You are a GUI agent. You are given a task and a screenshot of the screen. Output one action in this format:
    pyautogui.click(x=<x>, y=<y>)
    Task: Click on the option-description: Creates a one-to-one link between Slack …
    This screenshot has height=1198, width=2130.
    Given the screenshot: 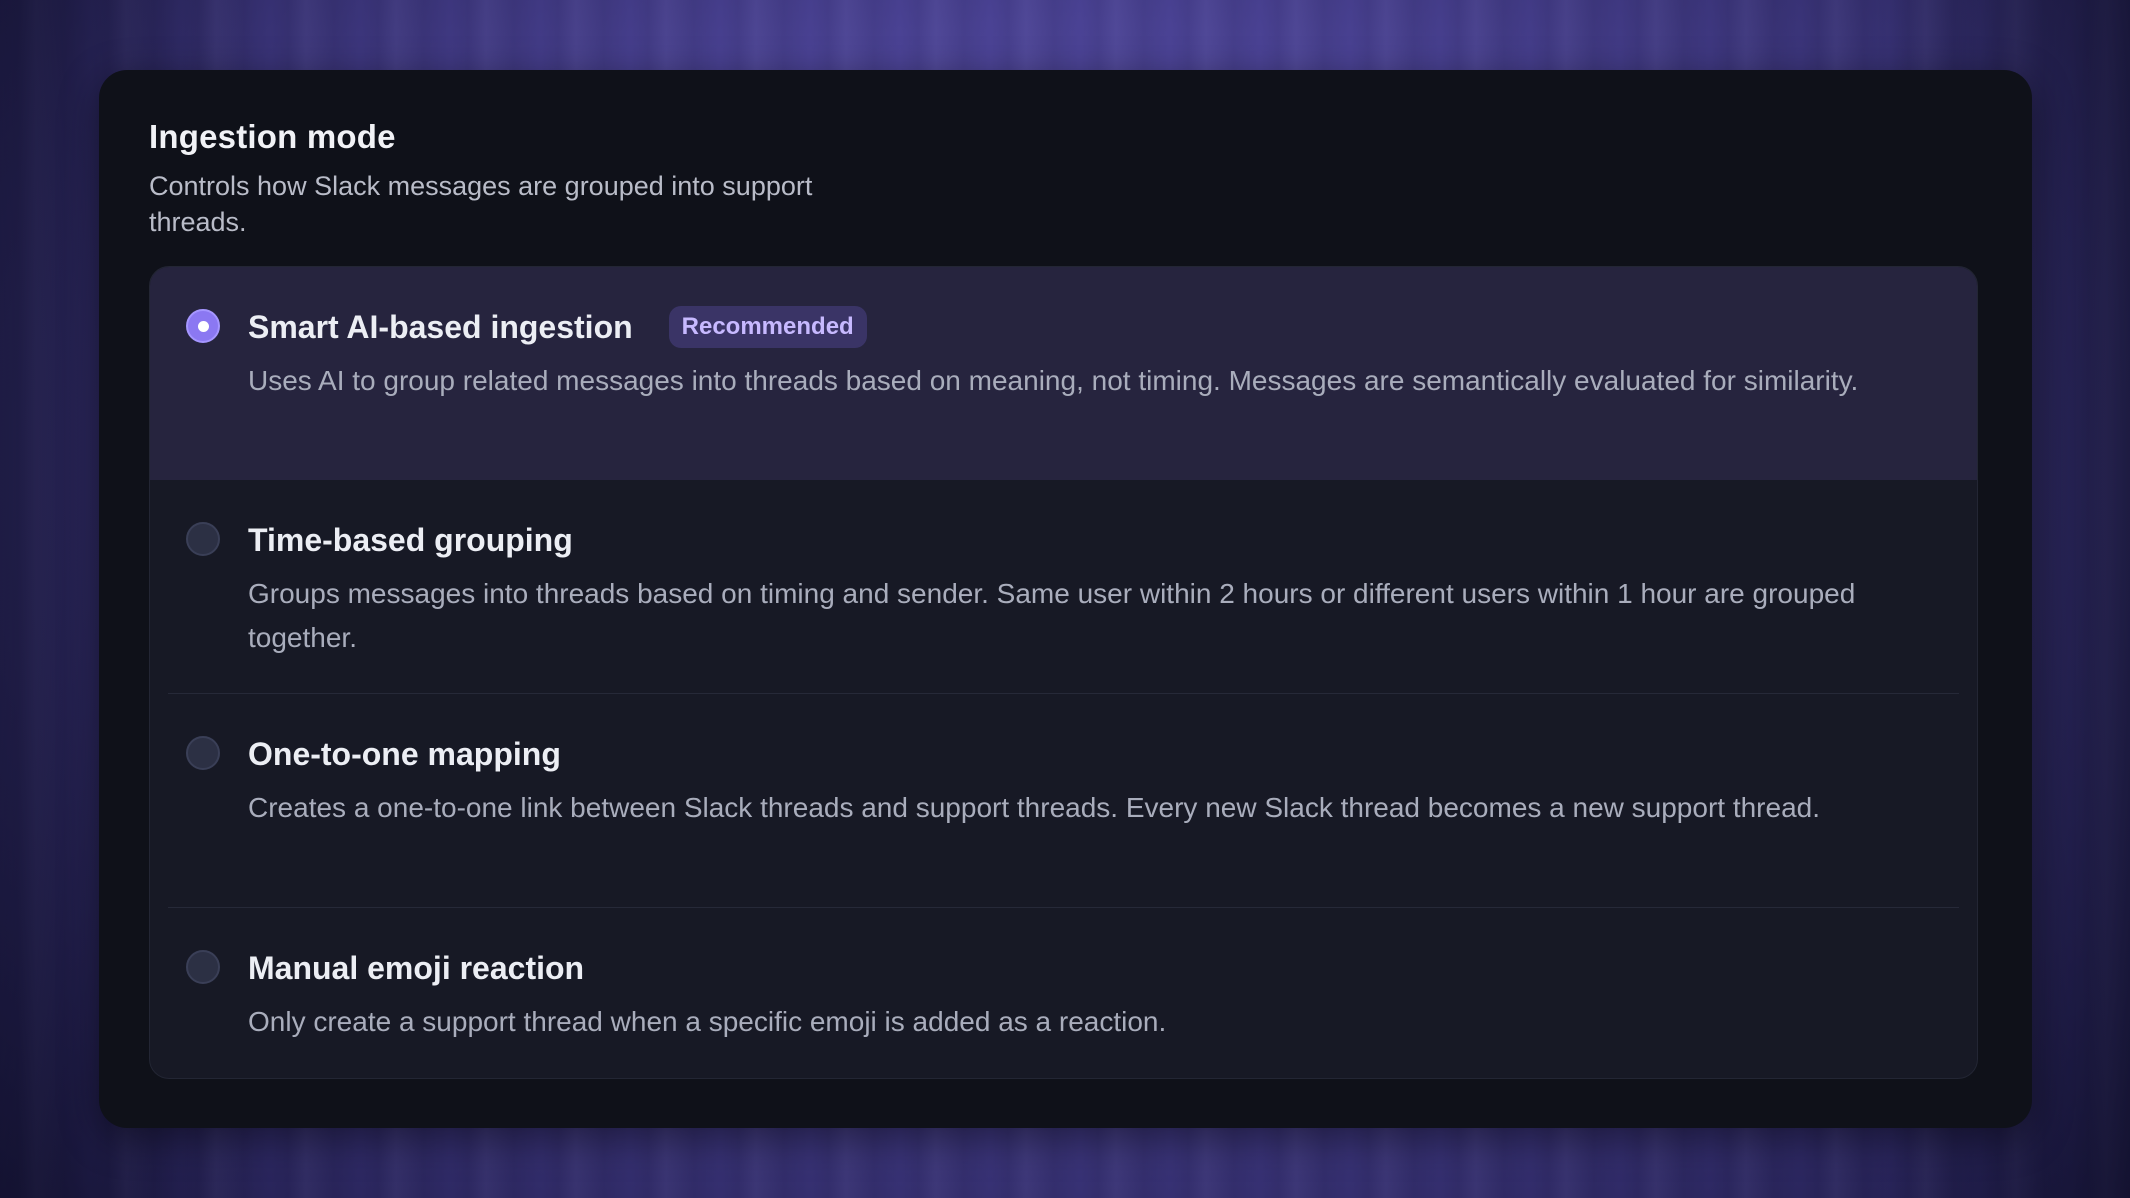 What is the action you would take?
    pyautogui.click(x=1034, y=807)
    